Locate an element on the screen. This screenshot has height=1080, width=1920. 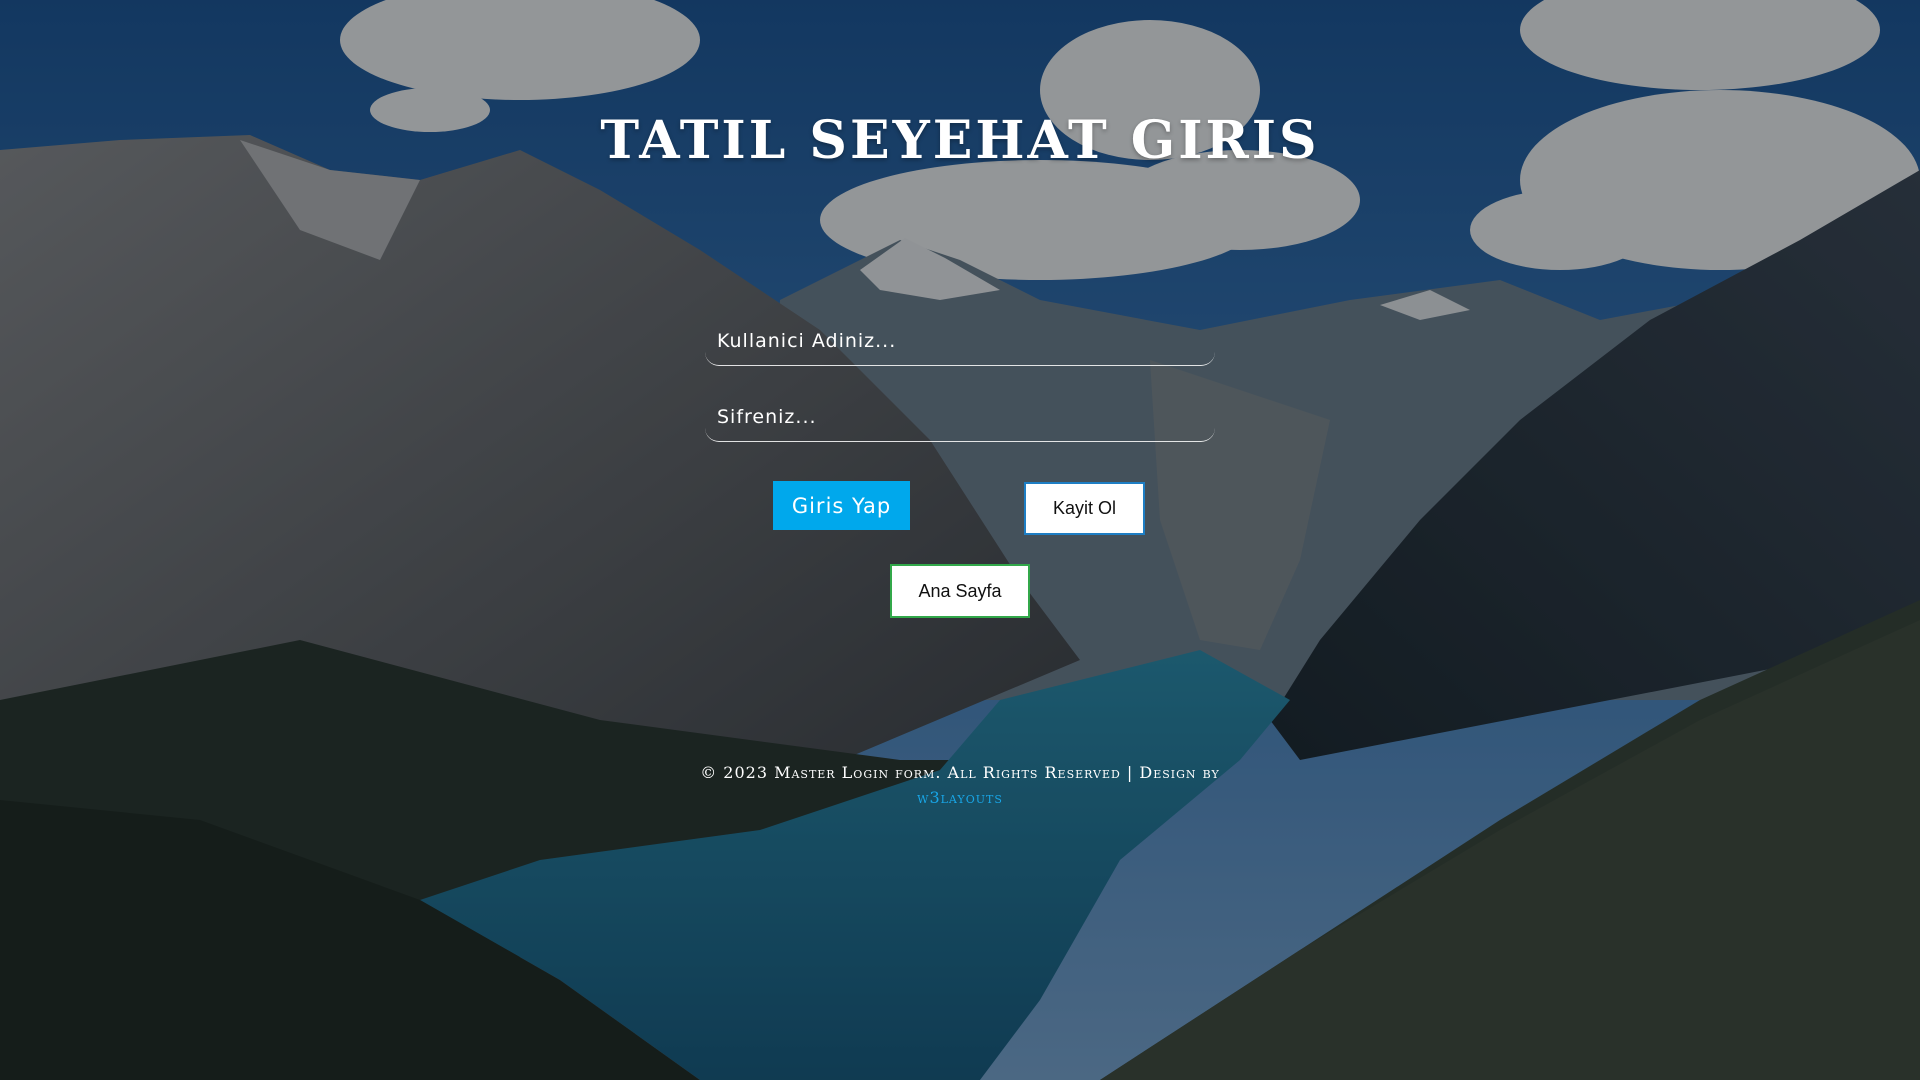
page-title: TATIL SEYEHAT GIRIS is located at coordinates (960, 140).